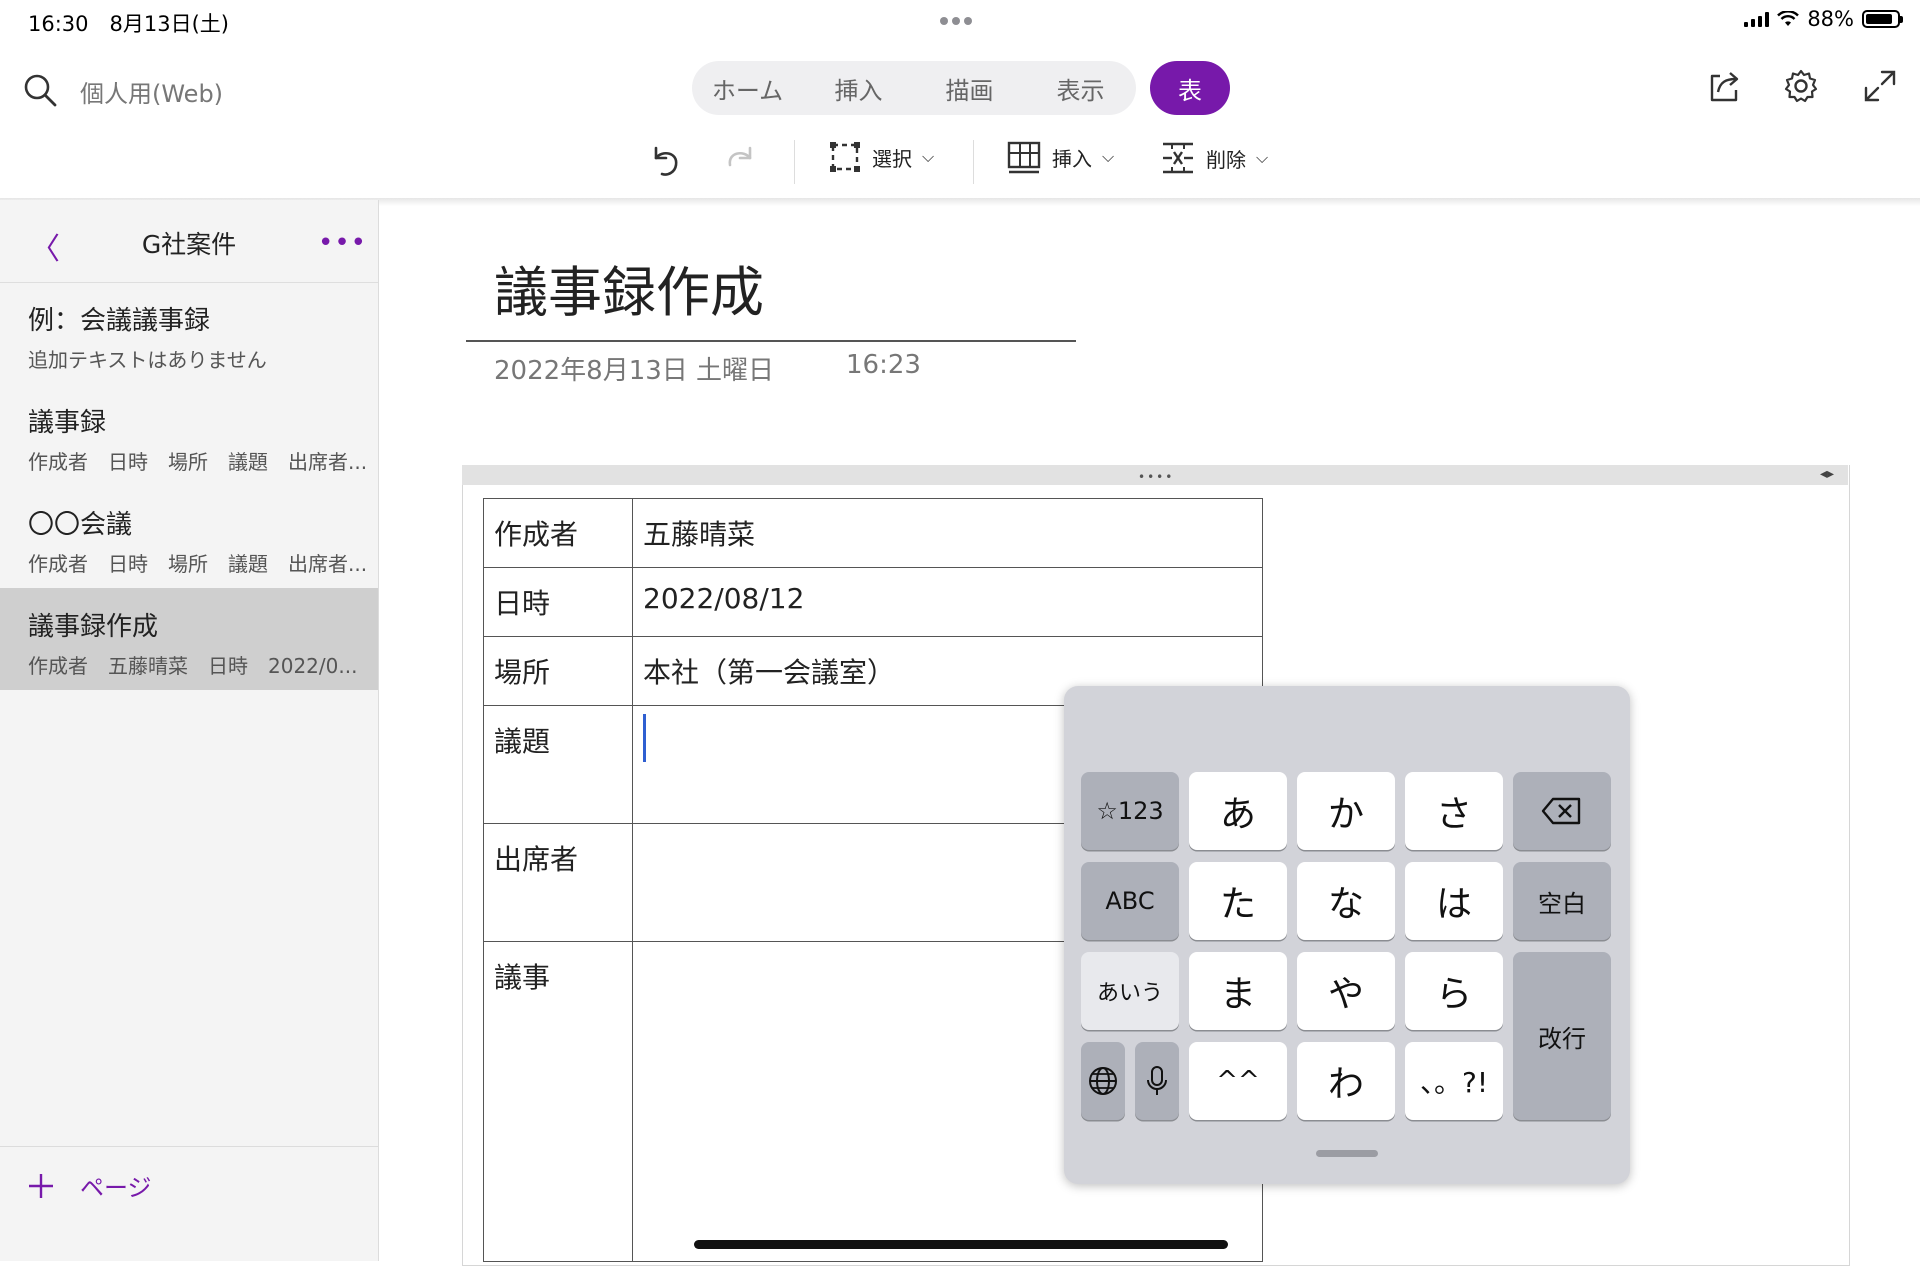 The image size is (1920, 1266). What do you see at coordinates (1454, 991) in the screenshot?
I see `key-ra: ら` at bounding box center [1454, 991].